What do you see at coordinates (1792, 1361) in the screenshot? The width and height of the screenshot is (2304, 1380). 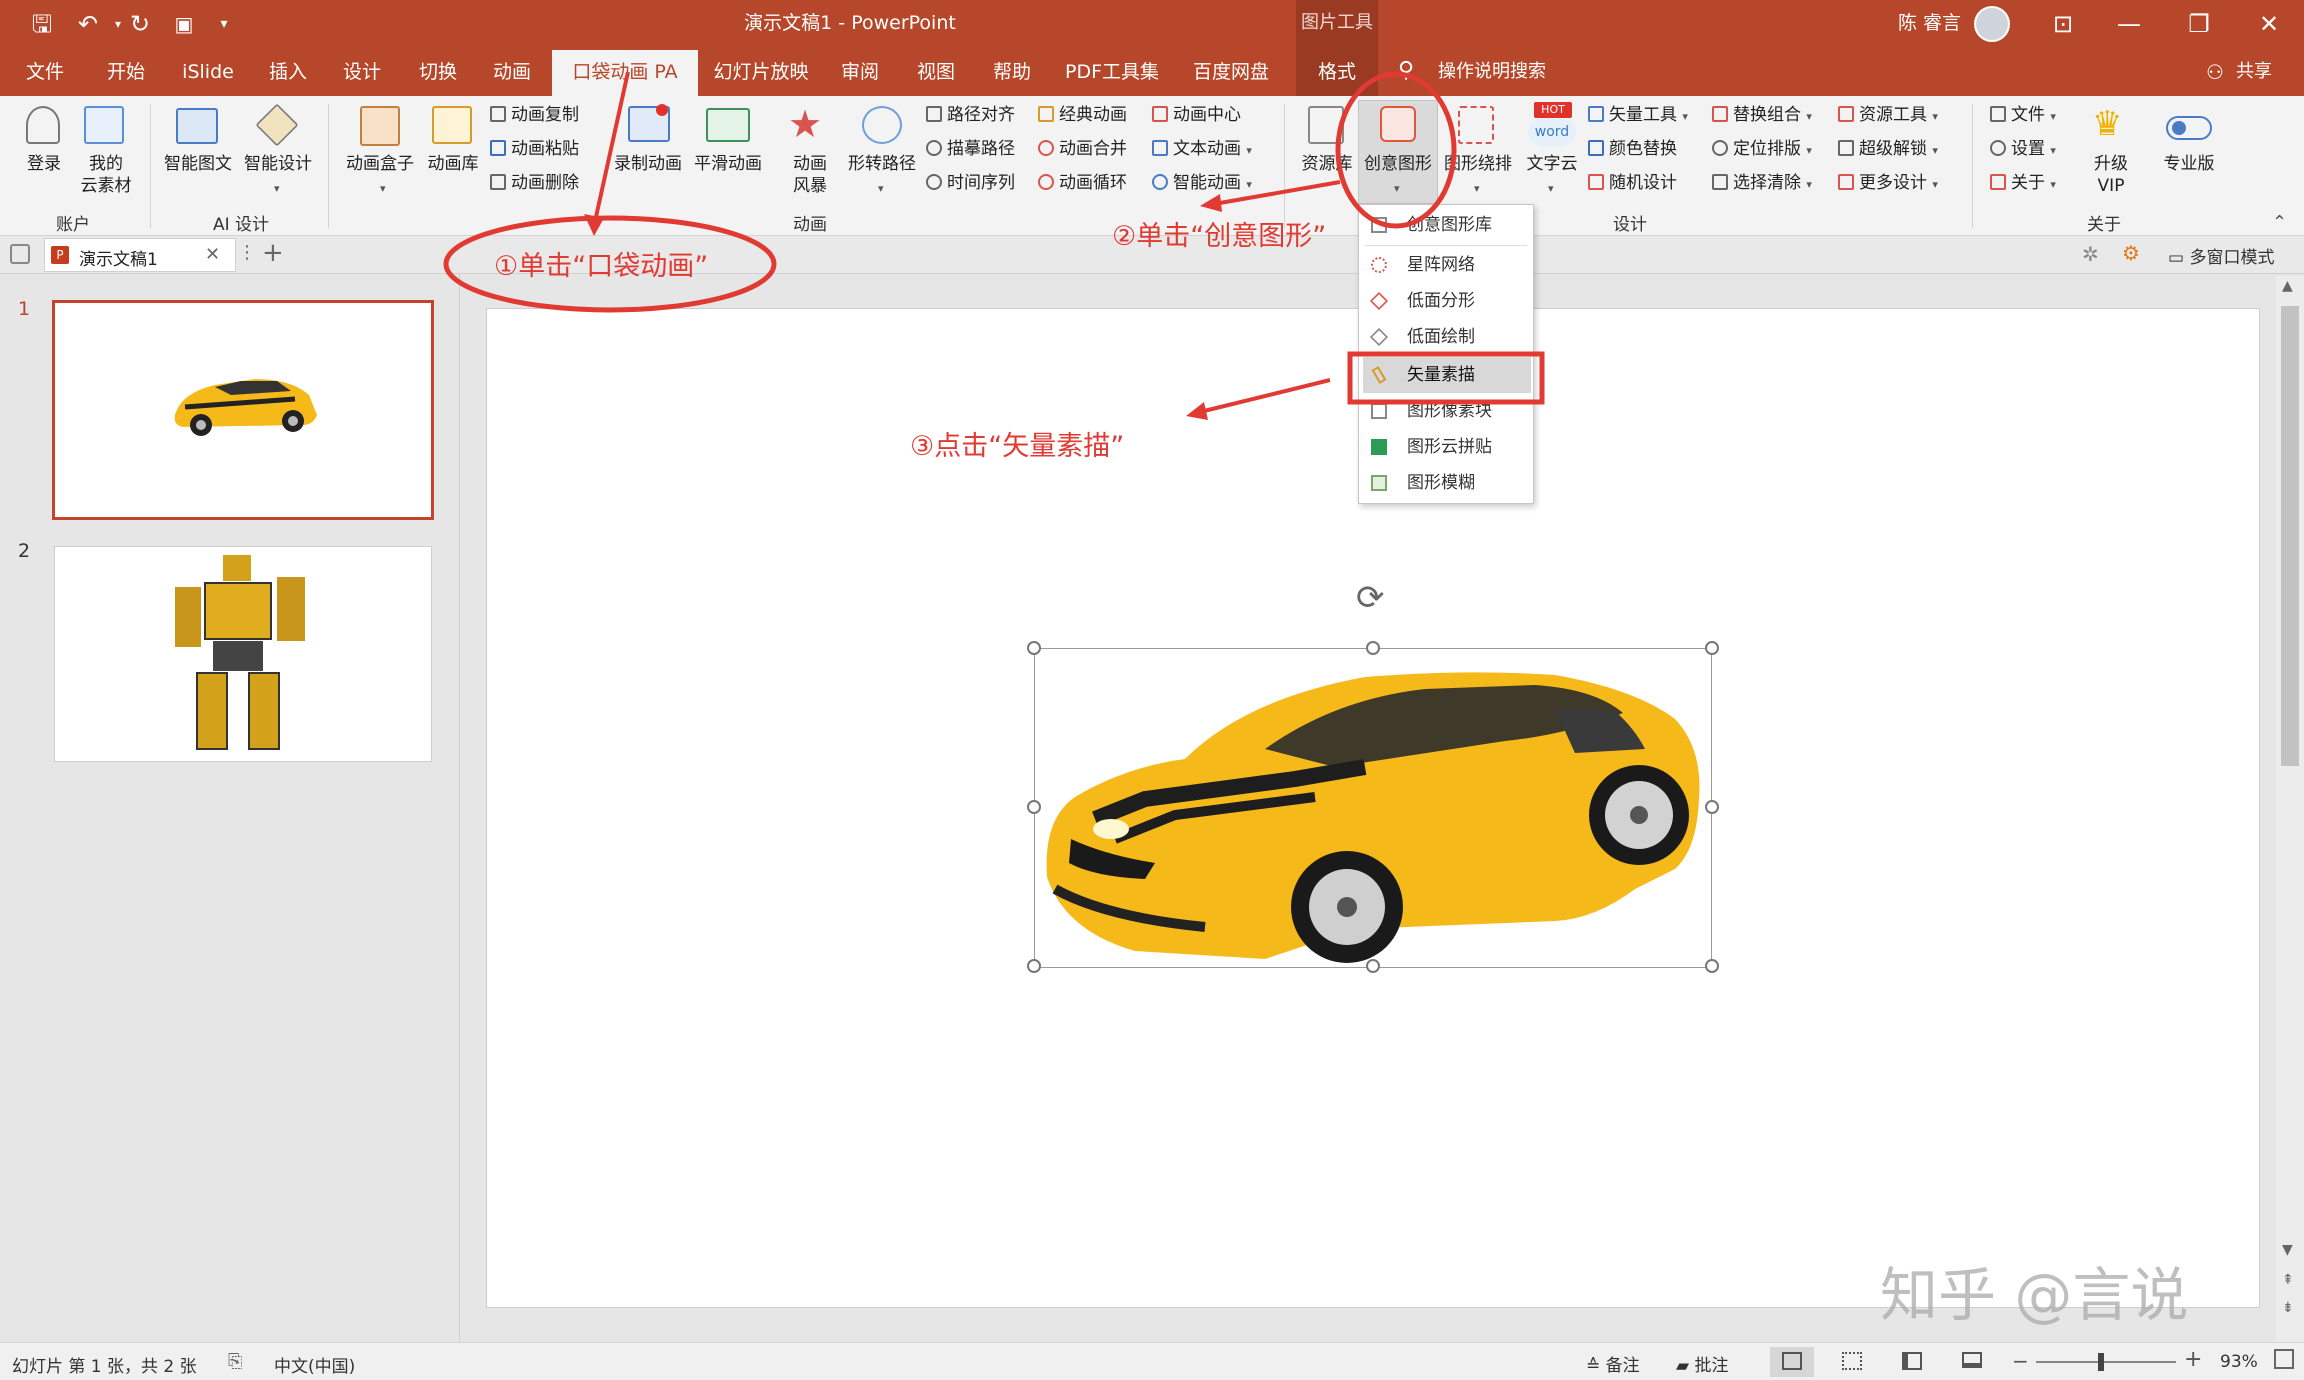 I see `normal-view-icon` at bounding box center [1792, 1361].